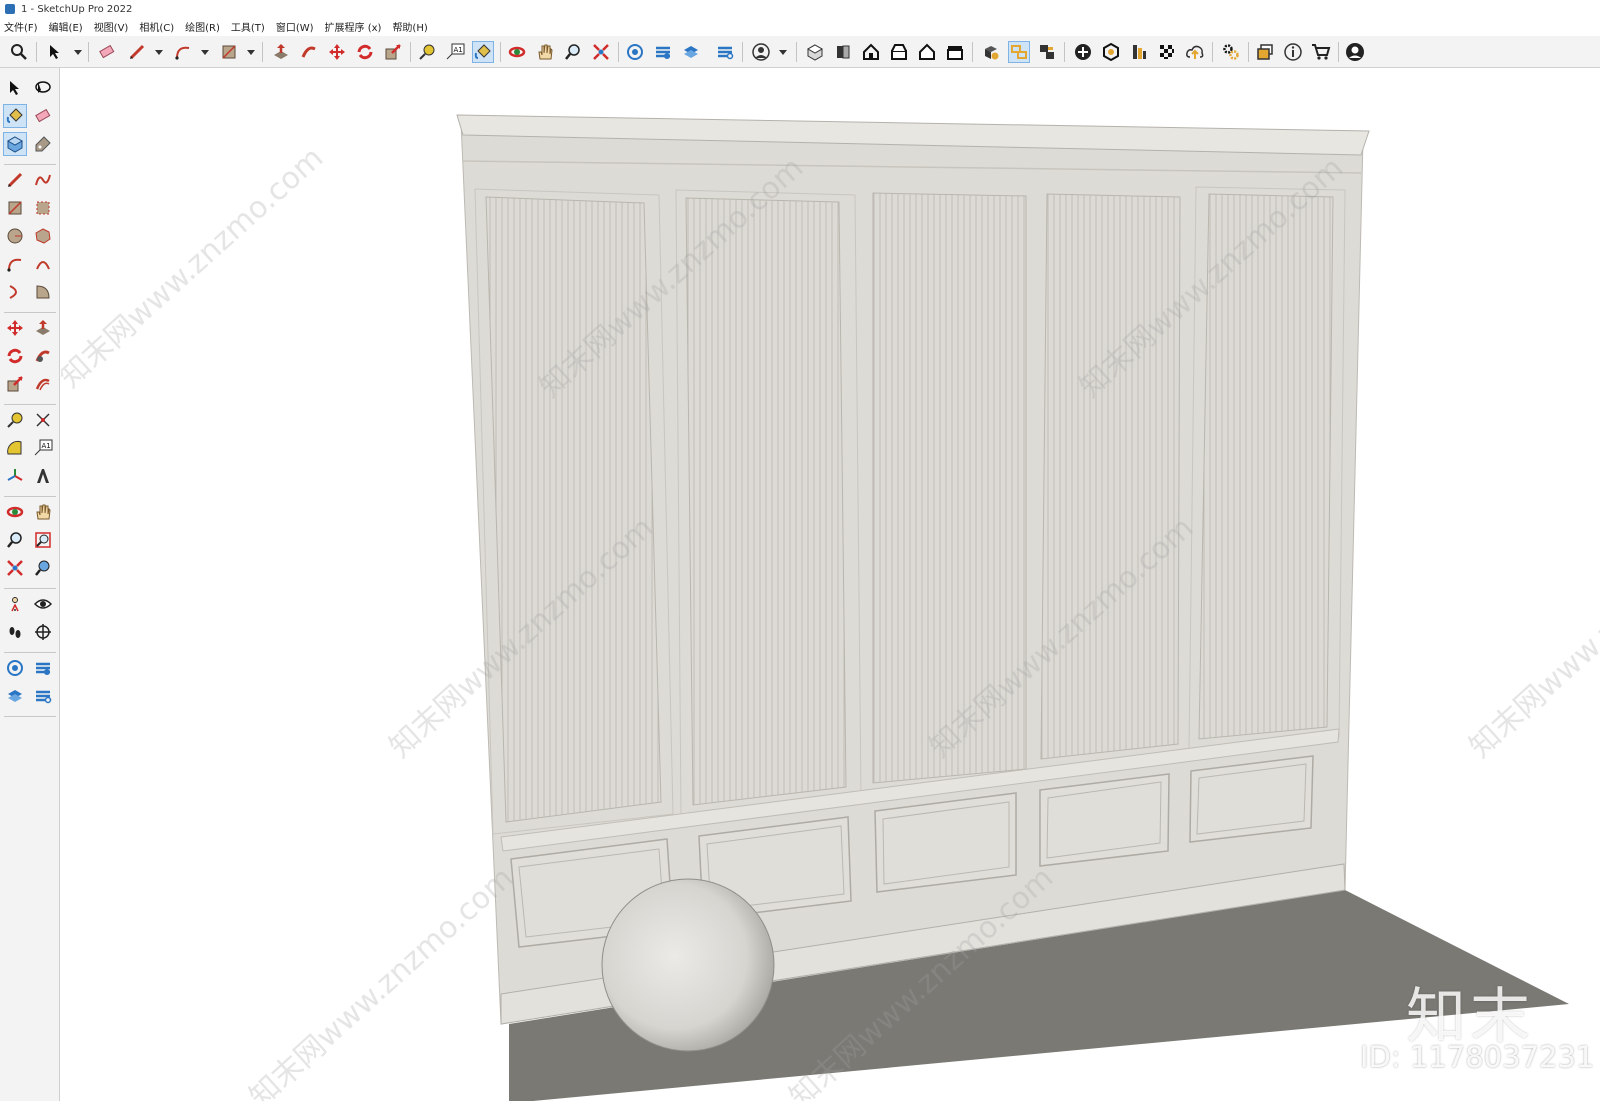 Image resolution: width=1600 pixels, height=1101 pixels. What do you see at coordinates (251, 52) in the screenshot?
I see `shape-dropdown-icon` at bounding box center [251, 52].